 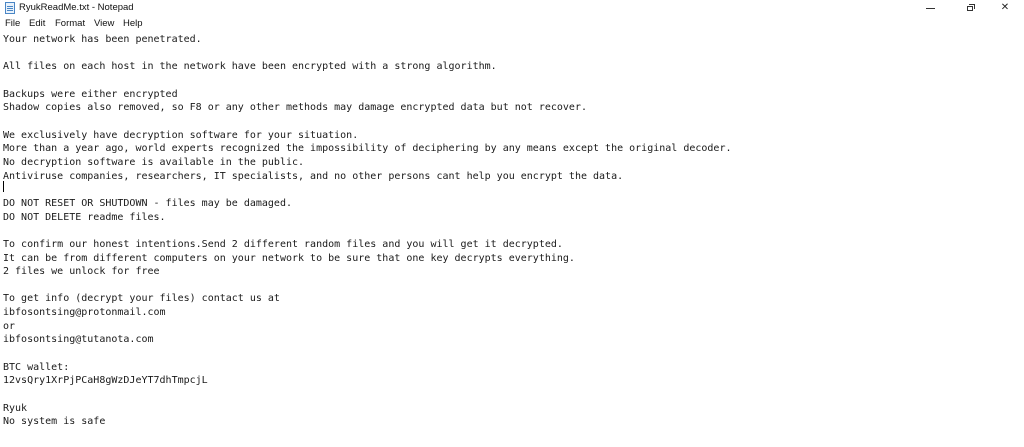 I want to click on text-line: or, so click(x=9, y=326).